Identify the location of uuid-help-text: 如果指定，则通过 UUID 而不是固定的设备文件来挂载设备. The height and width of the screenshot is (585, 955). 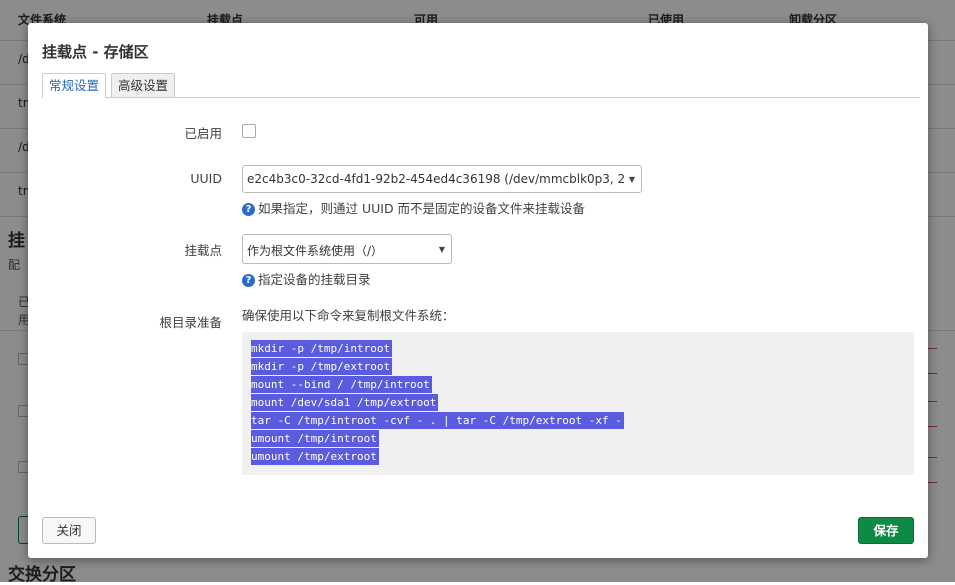
(422, 208).